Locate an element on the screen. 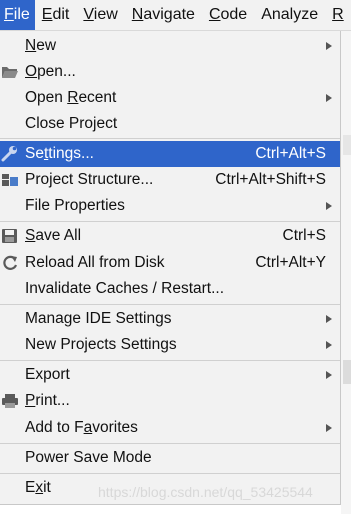 The image size is (351, 514). menu-truncated: R is located at coordinates (338, 15).